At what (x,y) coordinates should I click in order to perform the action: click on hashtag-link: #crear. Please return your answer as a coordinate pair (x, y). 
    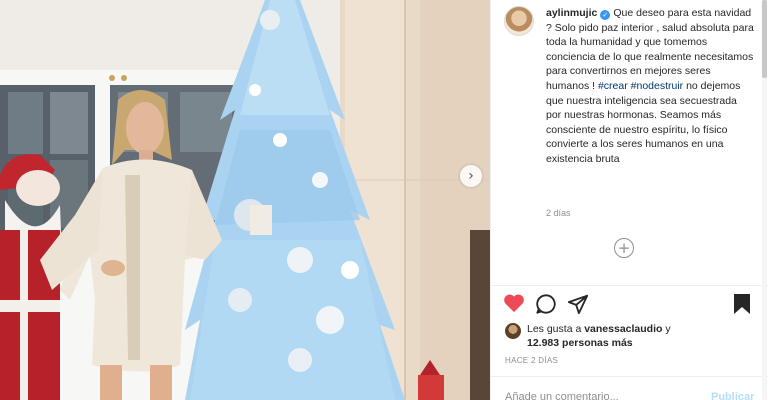
    Looking at the image, I should click on (613, 86).